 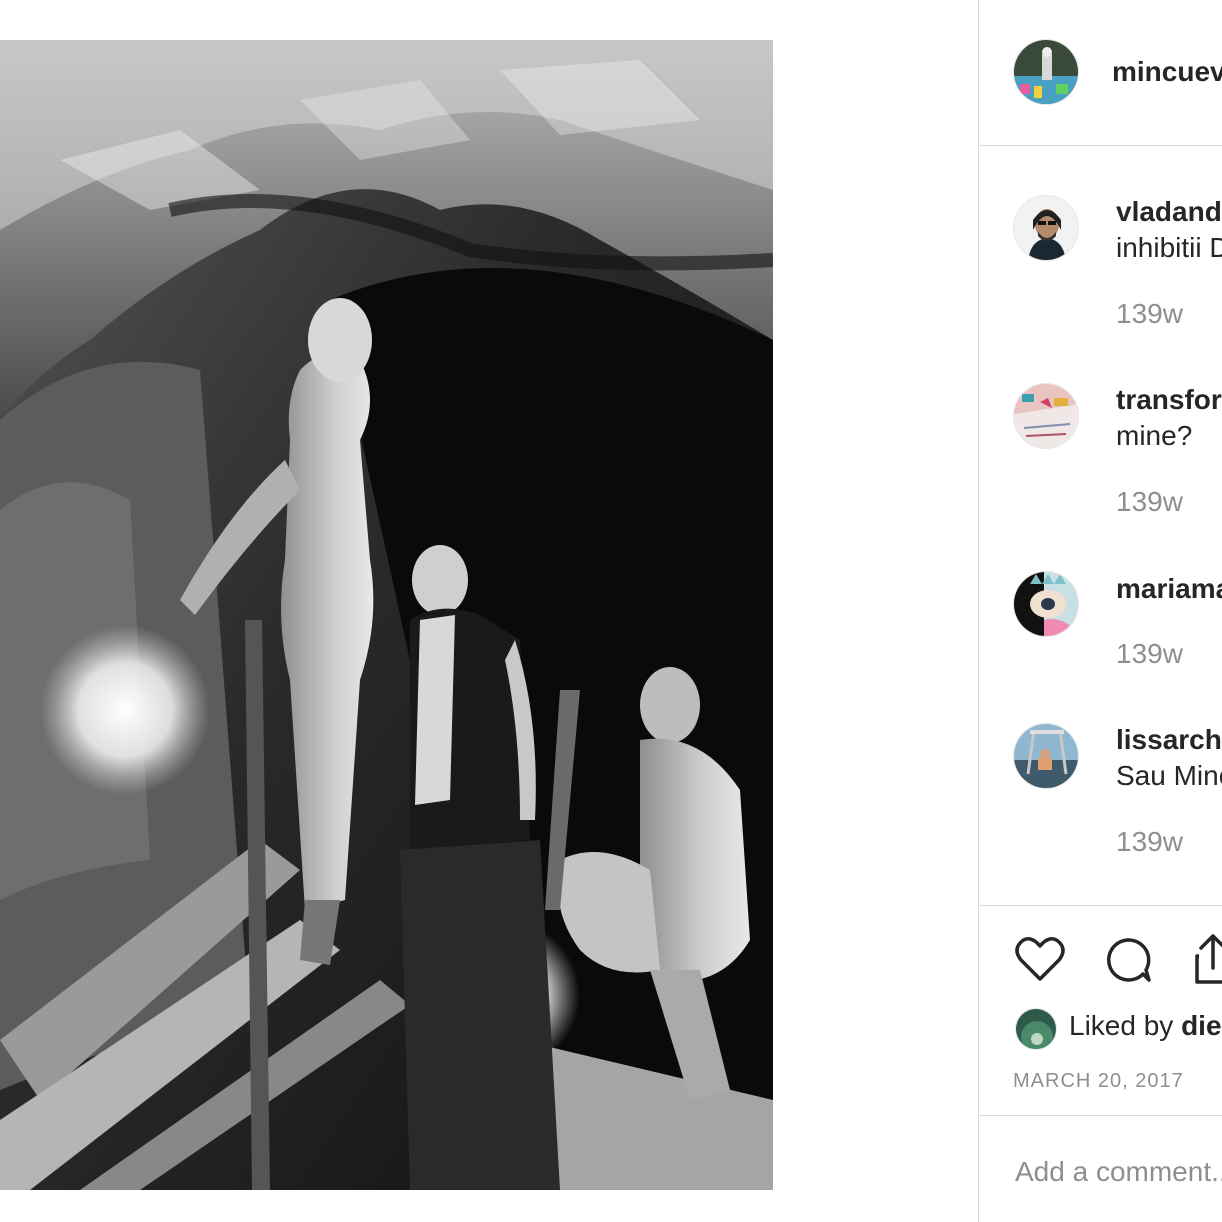 What do you see at coordinates (1169, 400) in the screenshot?
I see `comment-username: transfor` at bounding box center [1169, 400].